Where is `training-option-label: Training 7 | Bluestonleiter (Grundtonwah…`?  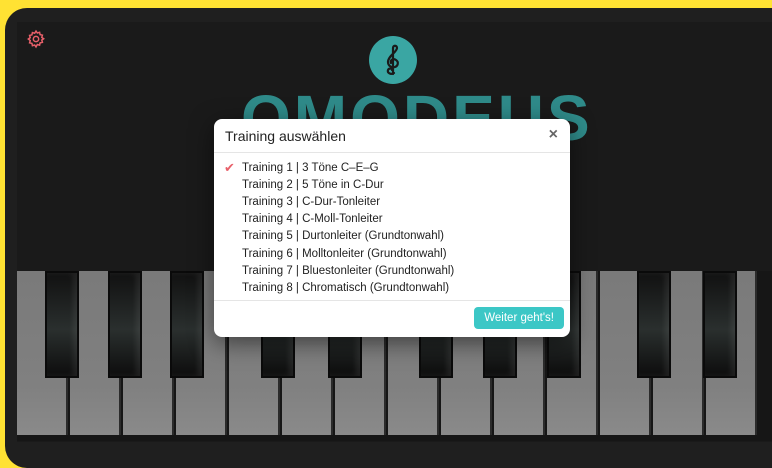 training-option-label: Training 7 | Bluestonleiter (Grundtonwah… is located at coordinates (348, 270).